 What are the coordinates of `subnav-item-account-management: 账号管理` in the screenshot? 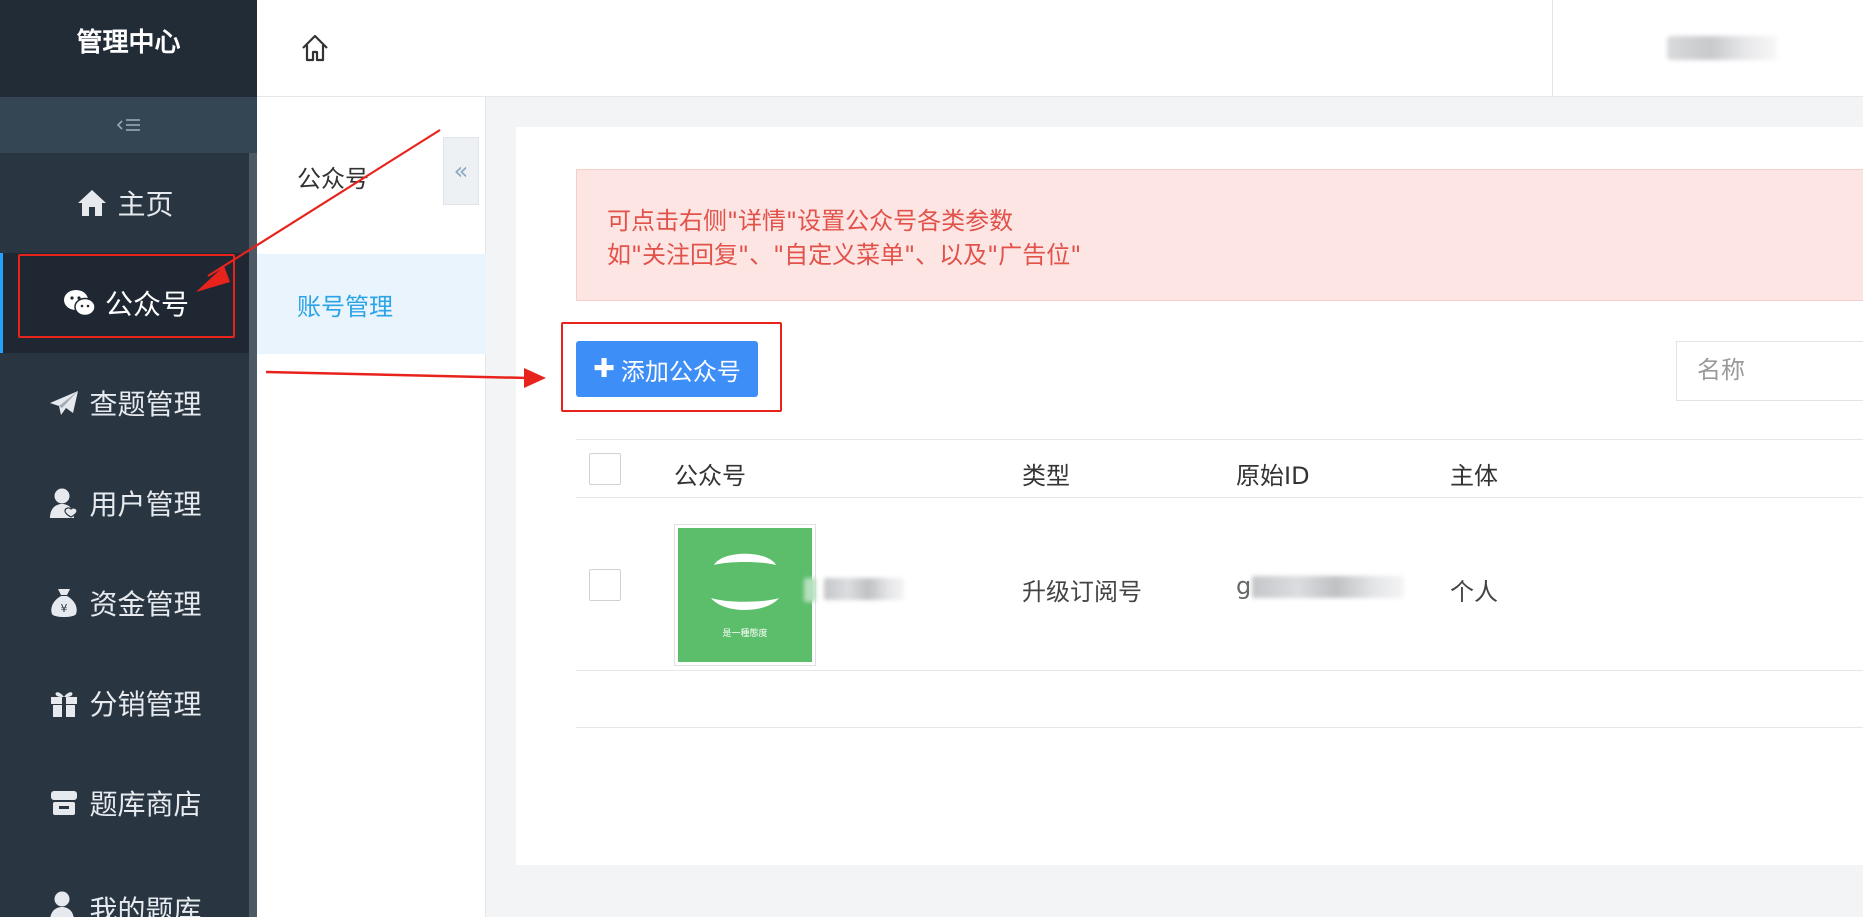 It's located at (371, 304).